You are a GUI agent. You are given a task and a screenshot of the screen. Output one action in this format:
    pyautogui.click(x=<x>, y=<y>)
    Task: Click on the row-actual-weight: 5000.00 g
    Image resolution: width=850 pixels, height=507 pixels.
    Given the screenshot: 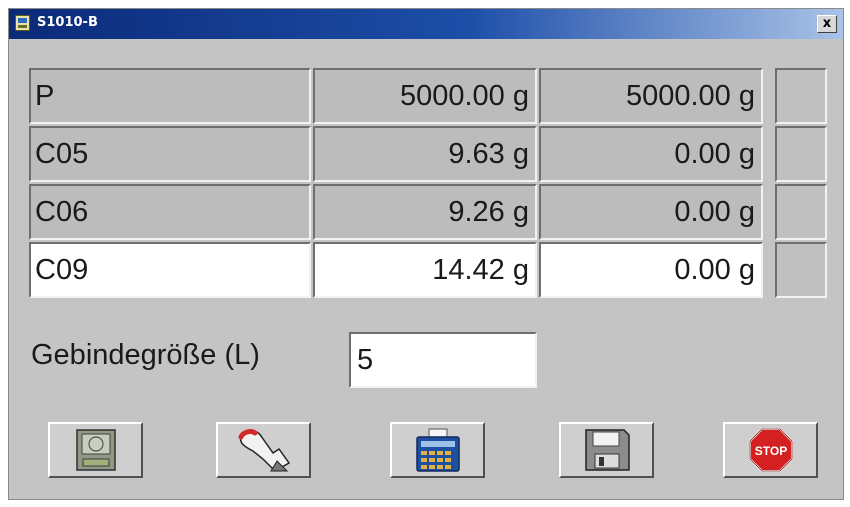 What is the action you would take?
    pyautogui.click(x=651, y=96)
    